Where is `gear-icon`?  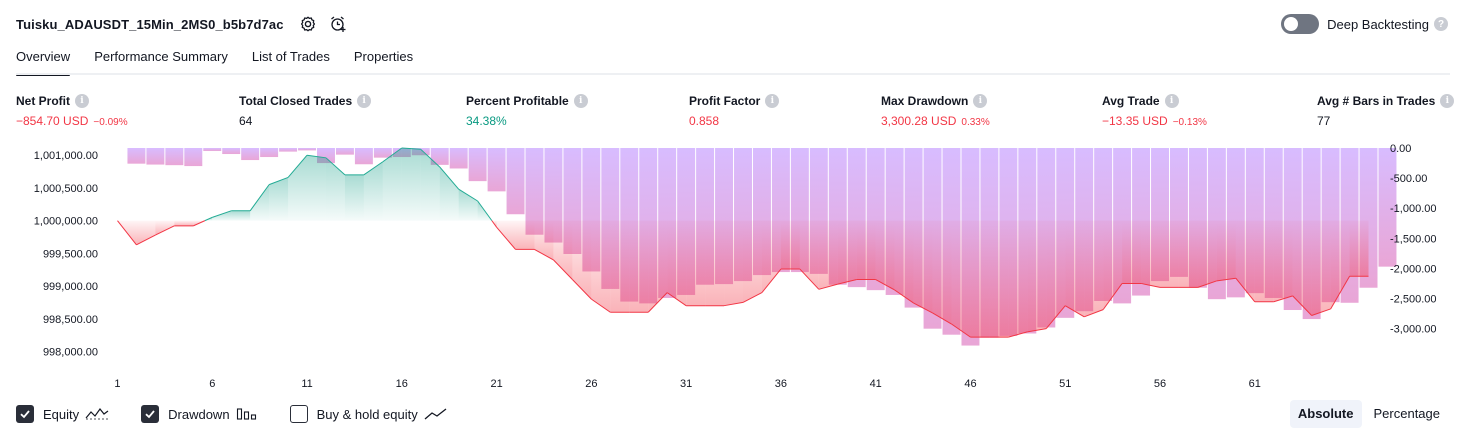 gear-icon is located at coordinates (308, 24).